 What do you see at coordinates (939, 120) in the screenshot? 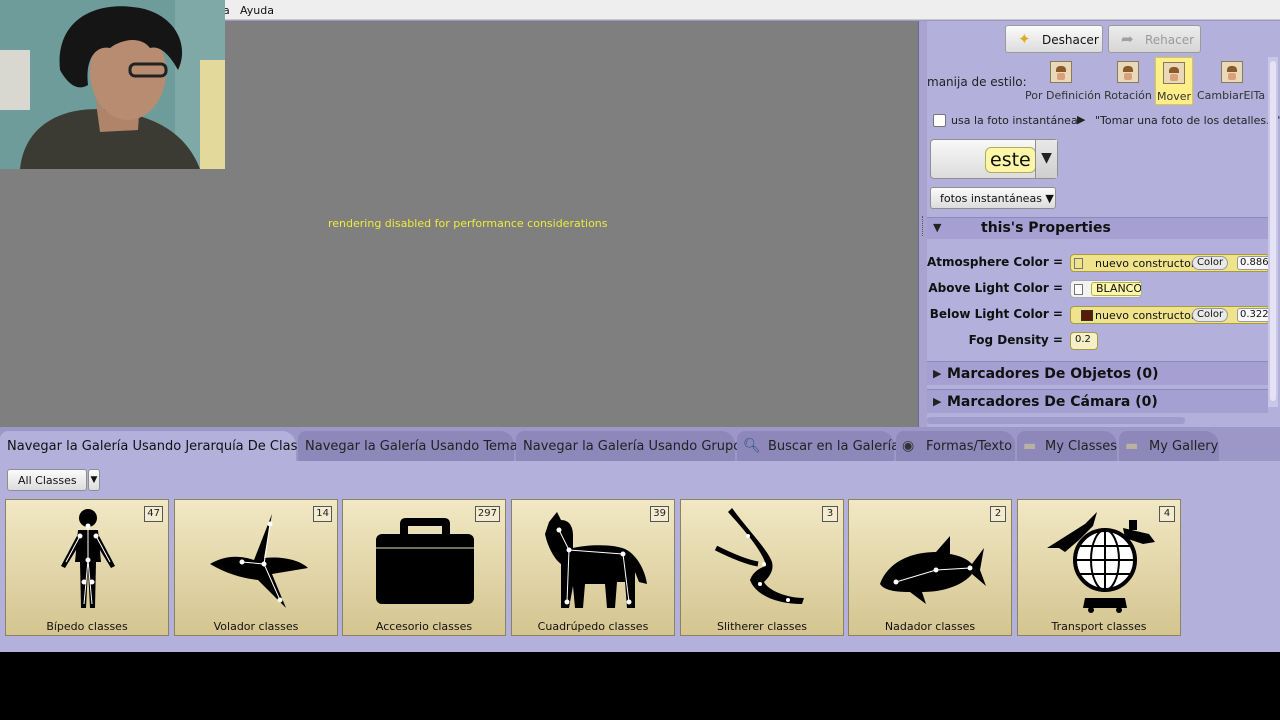
I see `snapshot-checkbox` at bounding box center [939, 120].